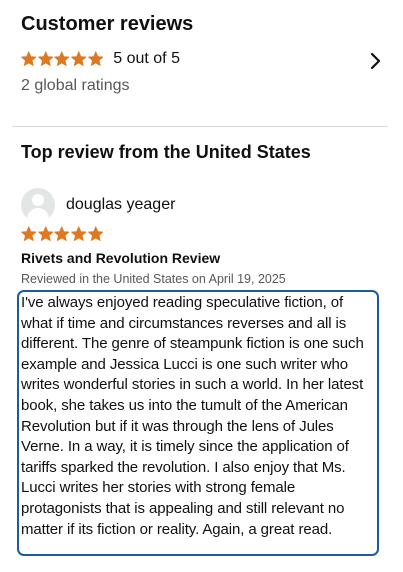 The image size is (403, 572). What do you see at coordinates (146, 58) in the screenshot?
I see `average-rating-text: 5 out of 5` at bounding box center [146, 58].